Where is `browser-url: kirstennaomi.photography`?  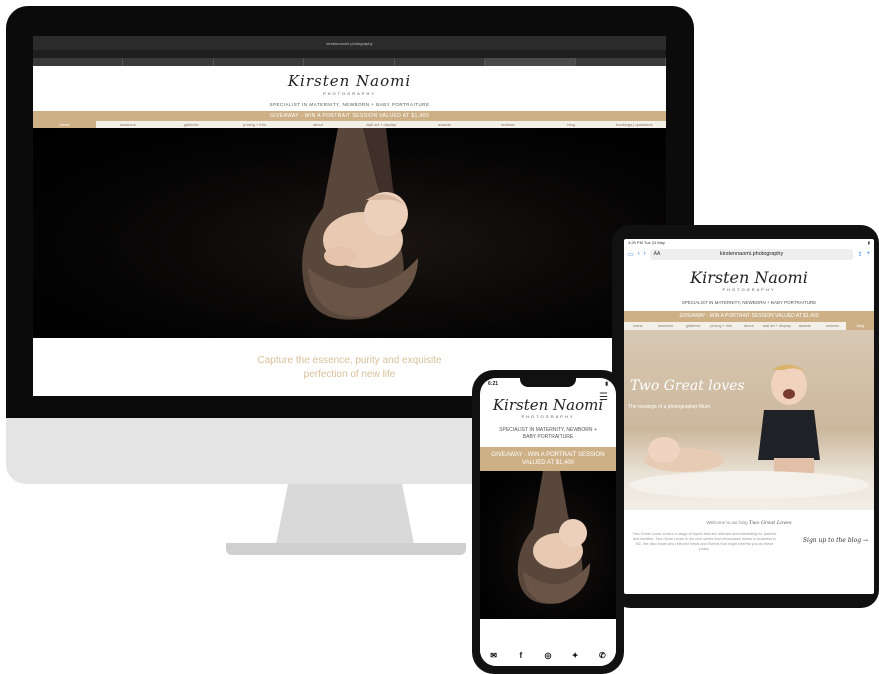
browser-url: kirstennaomi.photography is located at coordinates (349, 43).